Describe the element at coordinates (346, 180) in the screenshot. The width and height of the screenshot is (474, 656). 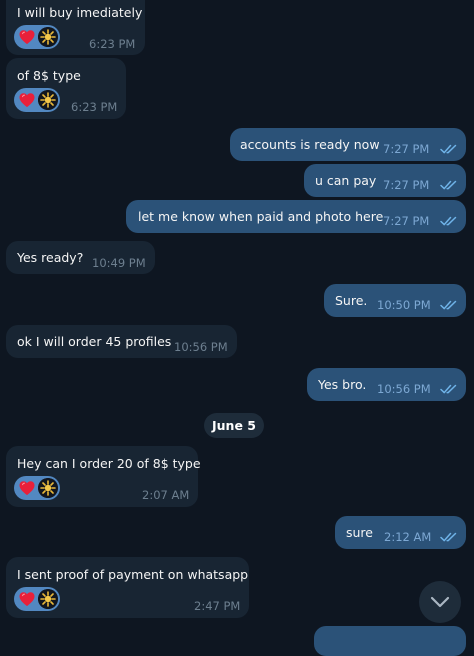
I see `message-text: u can pay` at that location.